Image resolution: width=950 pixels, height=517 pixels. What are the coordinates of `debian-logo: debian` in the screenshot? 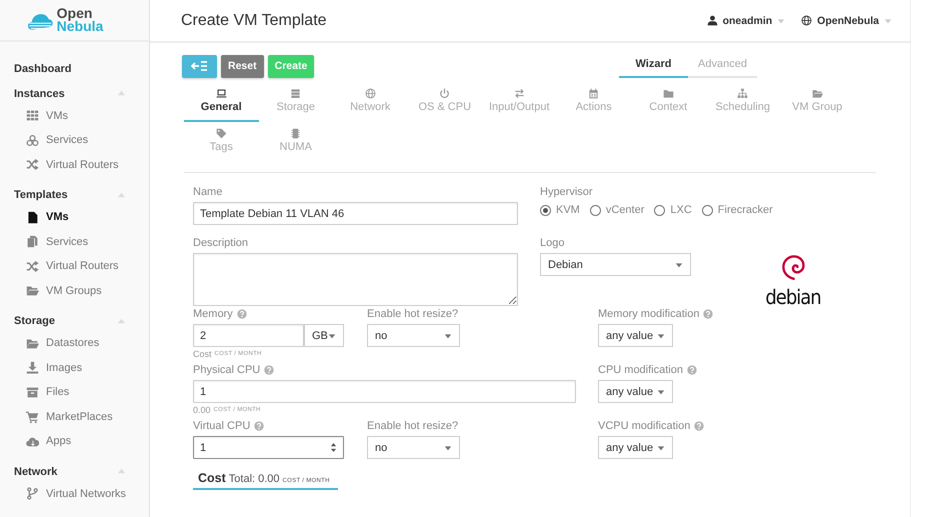 It's located at (793, 278).